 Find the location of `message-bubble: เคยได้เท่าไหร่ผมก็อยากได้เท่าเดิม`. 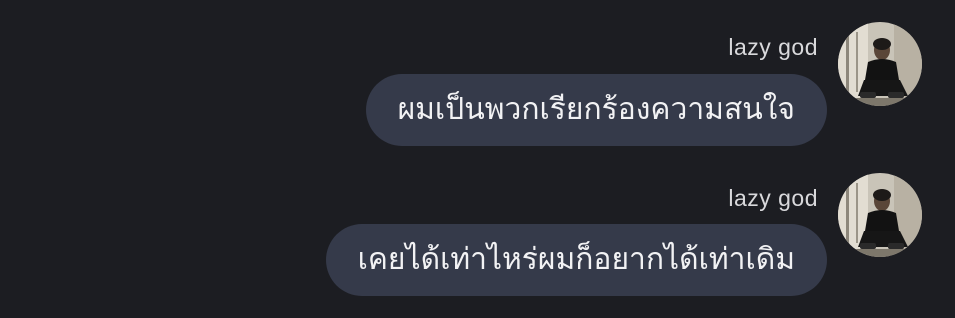

message-bubble: เคยได้เท่าไหร่ผมก็อยากได้เท่าเดิม is located at coordinates (576, 260).